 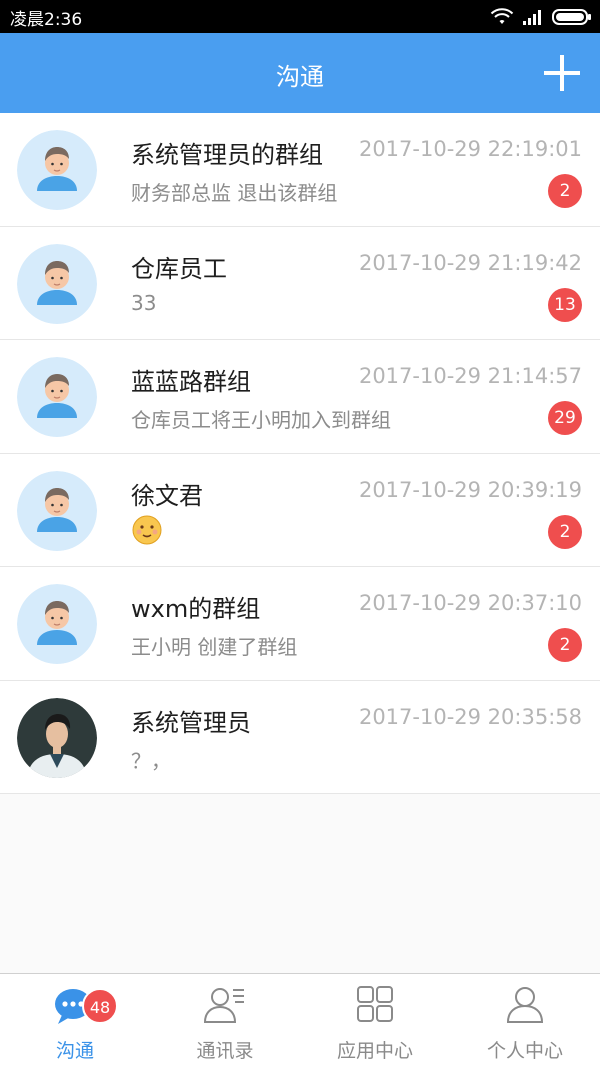 What do you see at coordinates (571, 17) in the screenshot?
I see `battery-icon` at bounding box center [571, 17].